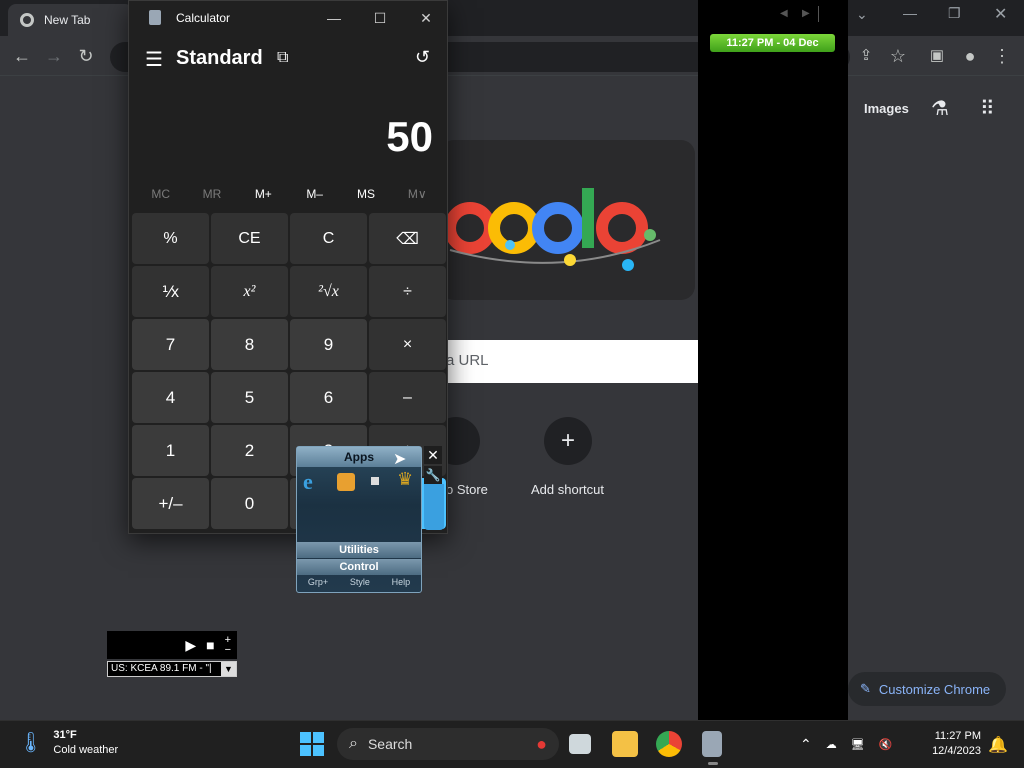 Image resolution: width=1024 pixels, height=768 pixels. I want to click on clear-button: C, so click(328, 238).